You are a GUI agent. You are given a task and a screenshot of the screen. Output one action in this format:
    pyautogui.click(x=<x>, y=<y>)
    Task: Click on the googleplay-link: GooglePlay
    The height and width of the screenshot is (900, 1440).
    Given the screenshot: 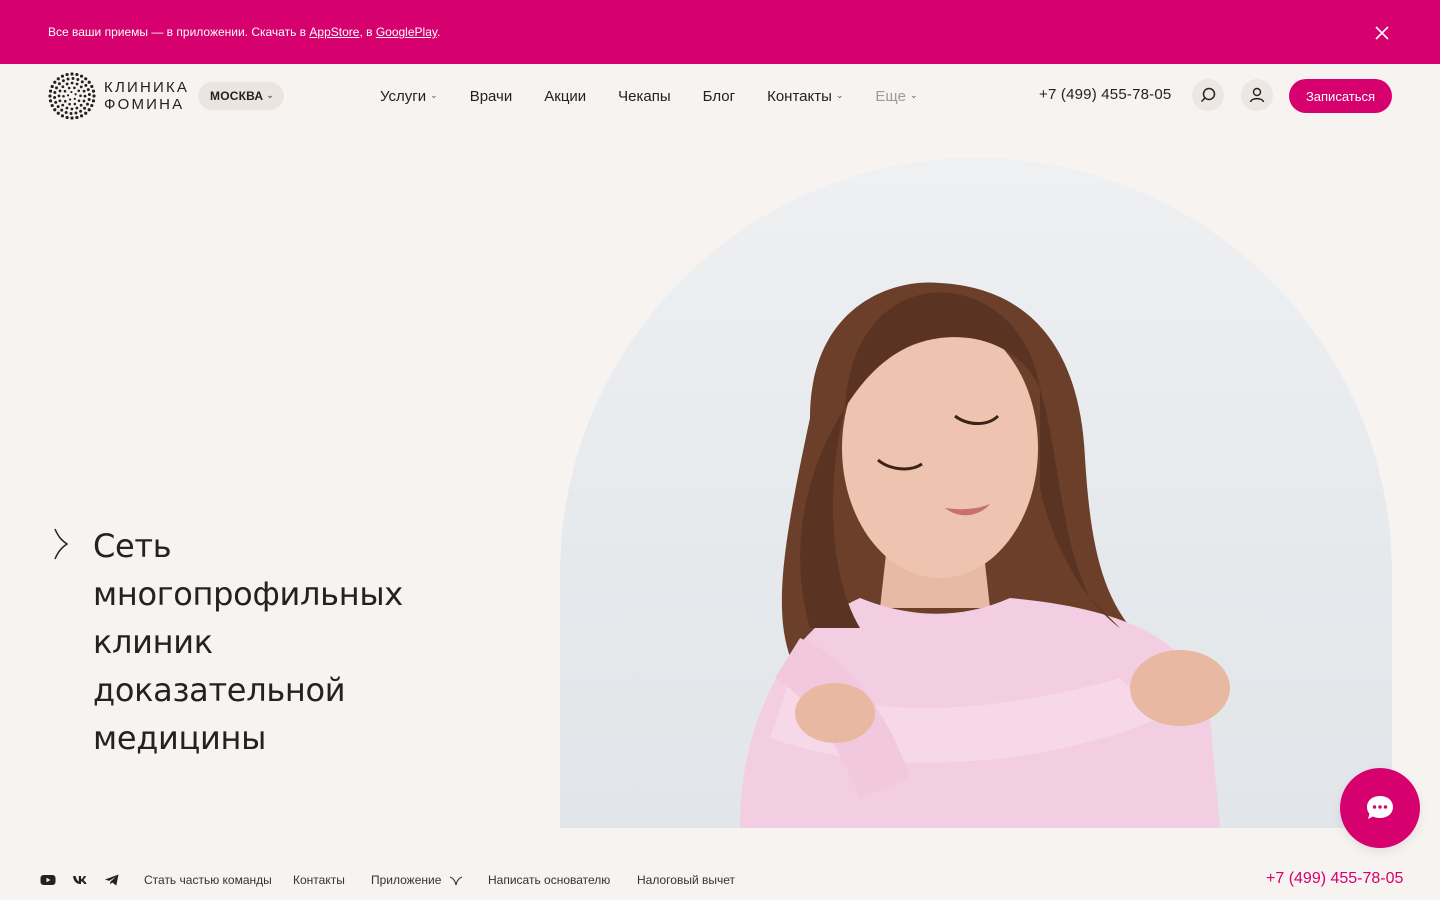 What is the action you would take?
    pyautogui.click(x=406, y=32)
    